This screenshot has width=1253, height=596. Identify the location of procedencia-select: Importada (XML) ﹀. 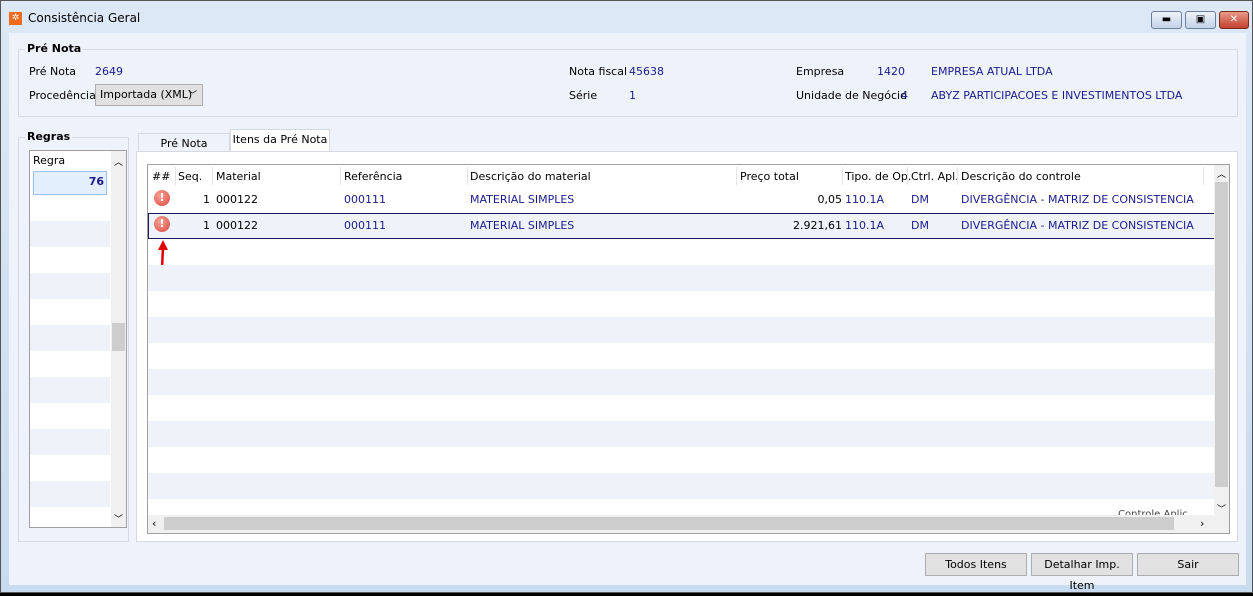
(149, 95).